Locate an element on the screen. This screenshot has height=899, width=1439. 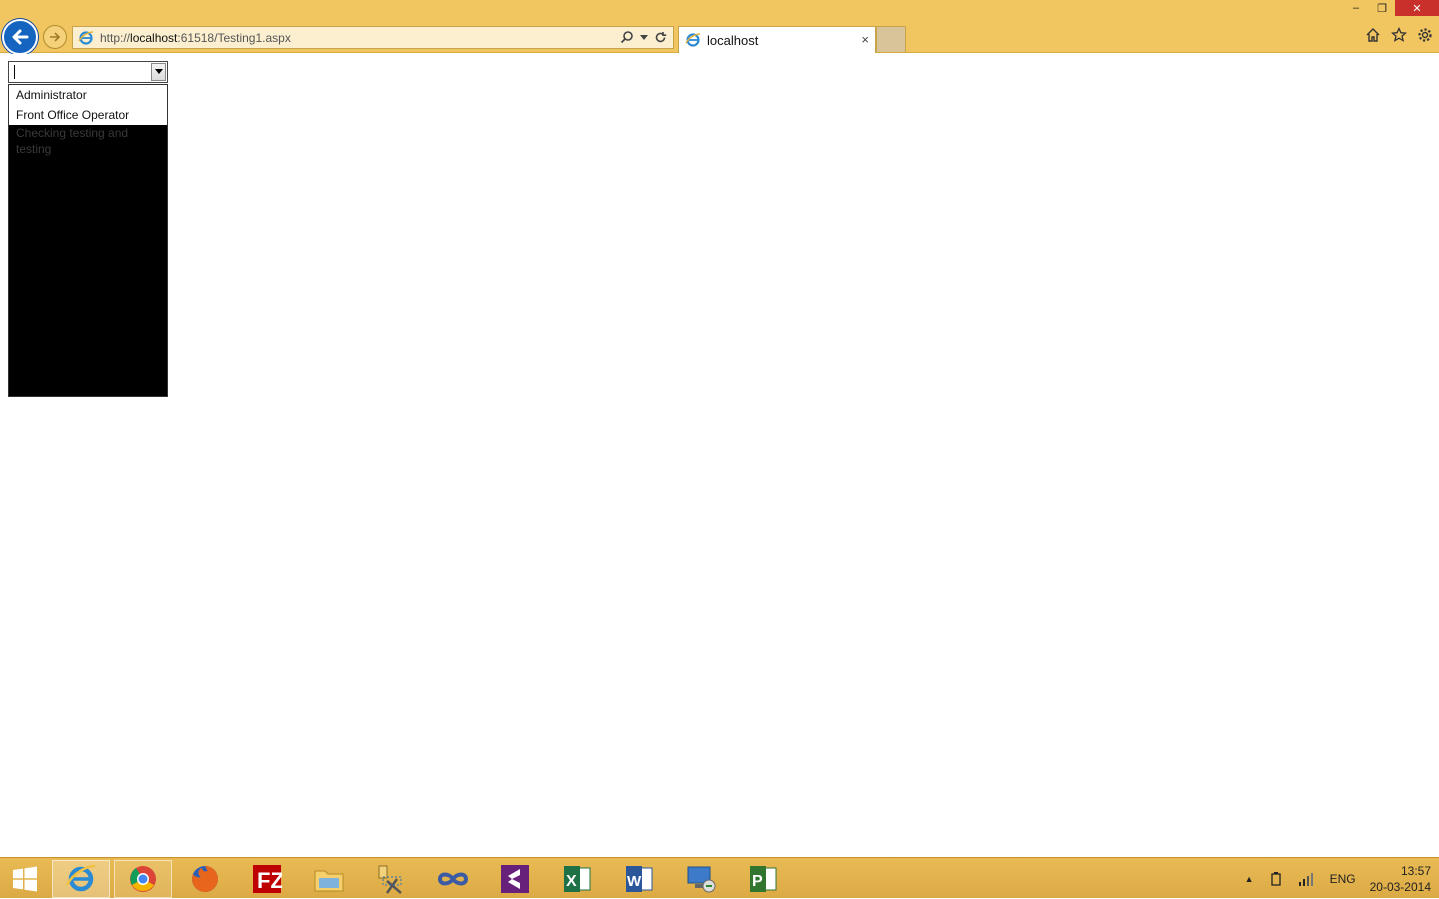
taskbar-infinity-app is located at coordinates (453, 879).